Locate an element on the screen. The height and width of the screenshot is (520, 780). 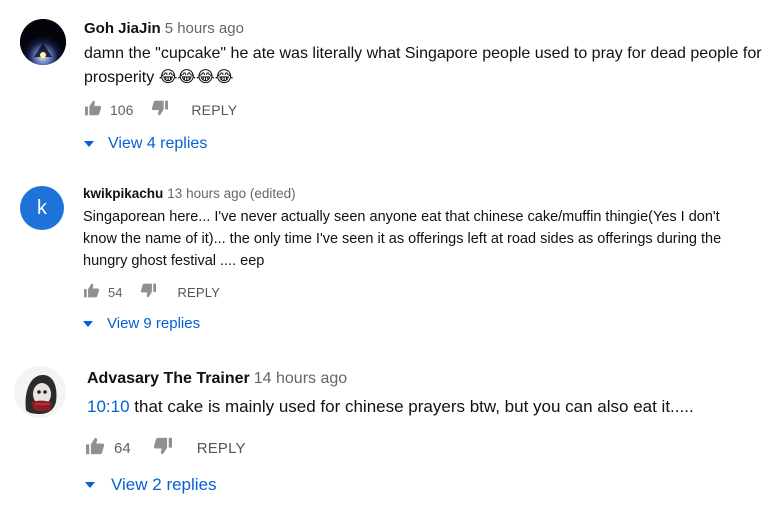
like-count: 106 is located at coordinates (122, 109).